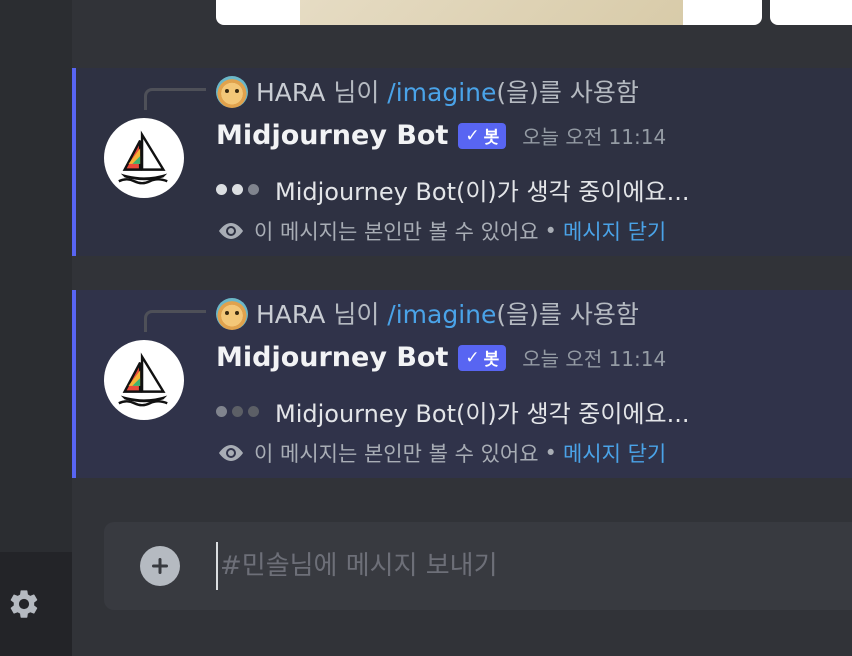 This screenshot has height=656, width=852. What do you see at coordinates (529, 566) in the screenshot?
I see `message-input` at bounding box center [529, 566].